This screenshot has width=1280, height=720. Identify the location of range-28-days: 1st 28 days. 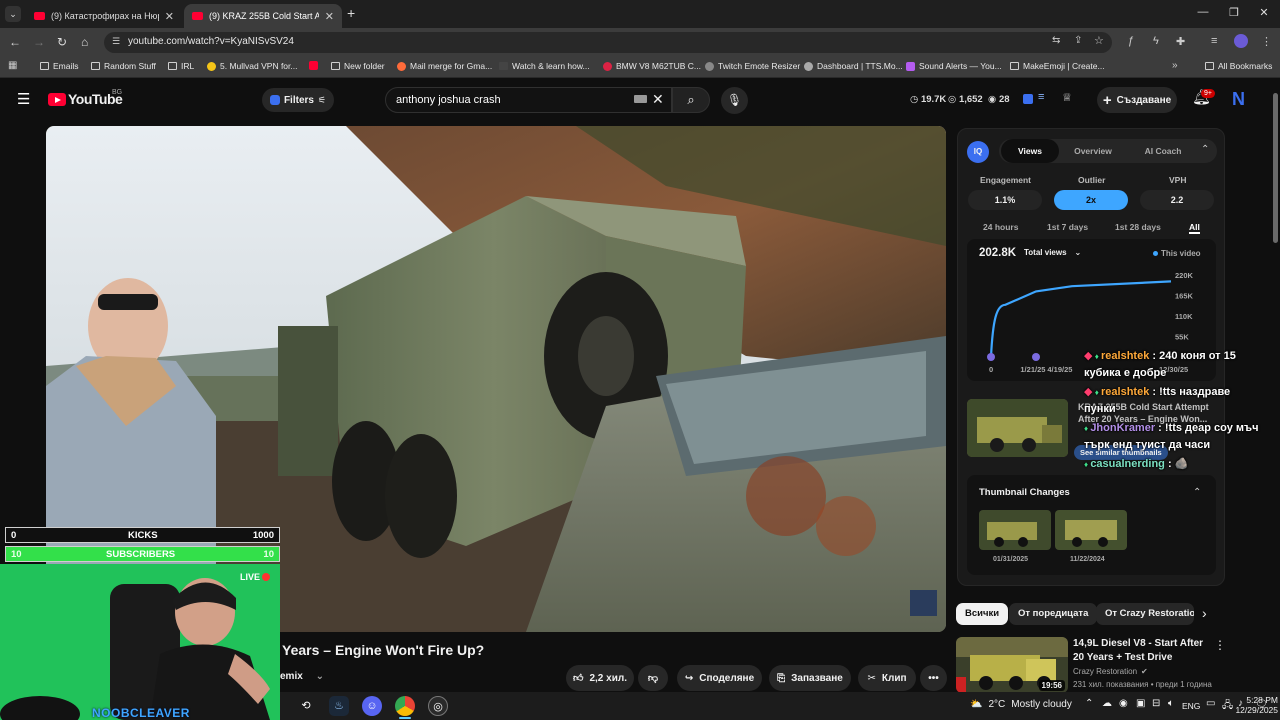
(1138, 227).